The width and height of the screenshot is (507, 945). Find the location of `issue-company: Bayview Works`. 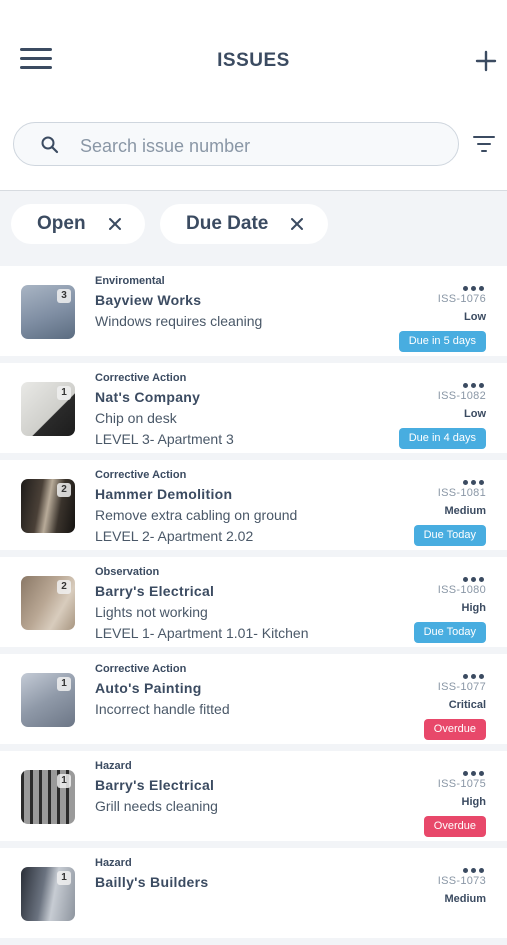

issue-company: Bayview Works is located at coordinates (148, 300).